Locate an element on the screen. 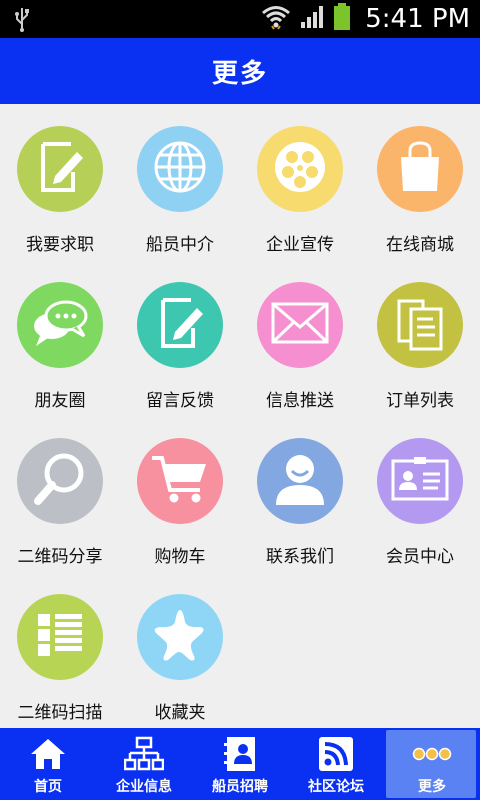 This screenshot has width=480, height=800. tab-label: 更多 is located at coordinates (432, 787).